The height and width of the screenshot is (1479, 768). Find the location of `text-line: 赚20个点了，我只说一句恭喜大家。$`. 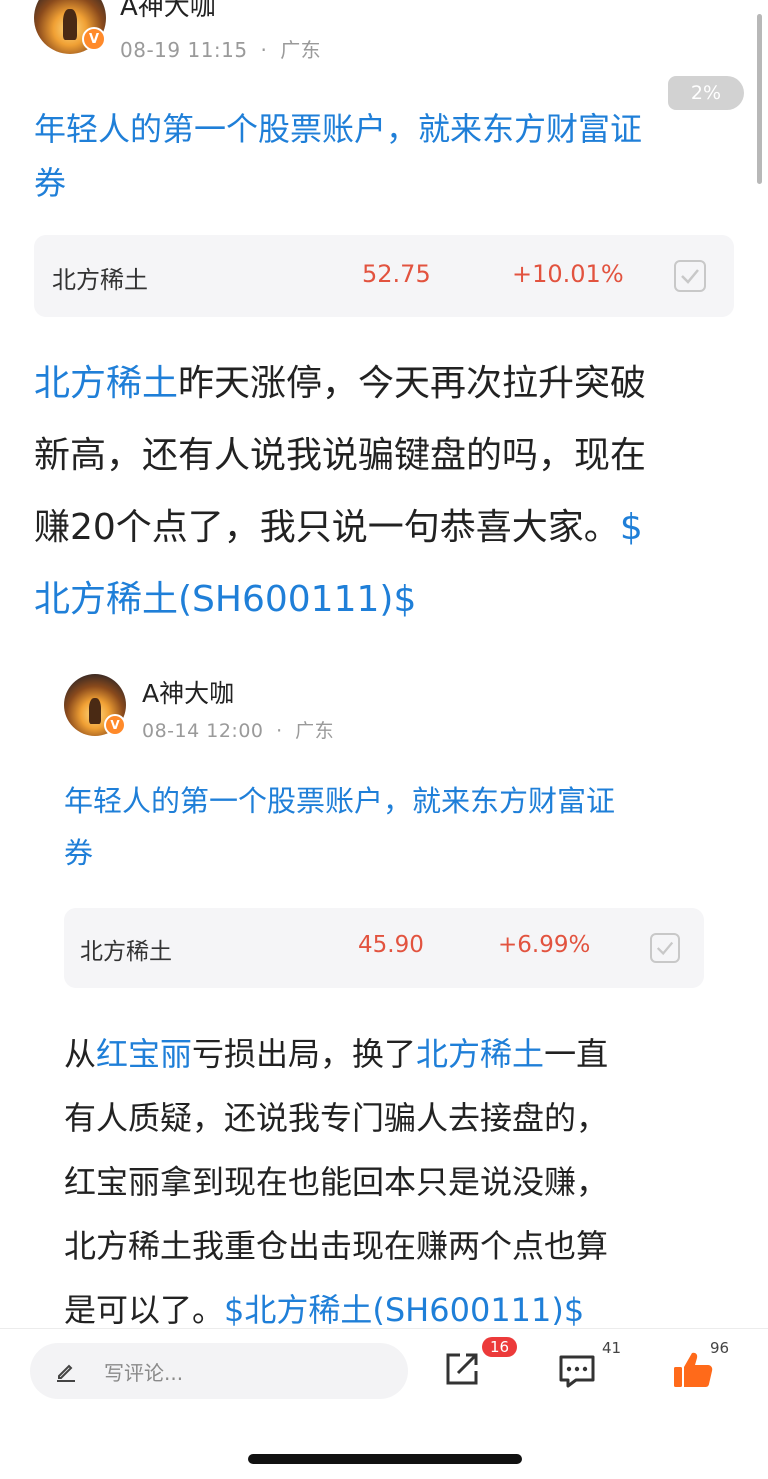

text-line: 赚20个点了，我只说一句恭喜大家。$ is located at coordinates (394, 528).